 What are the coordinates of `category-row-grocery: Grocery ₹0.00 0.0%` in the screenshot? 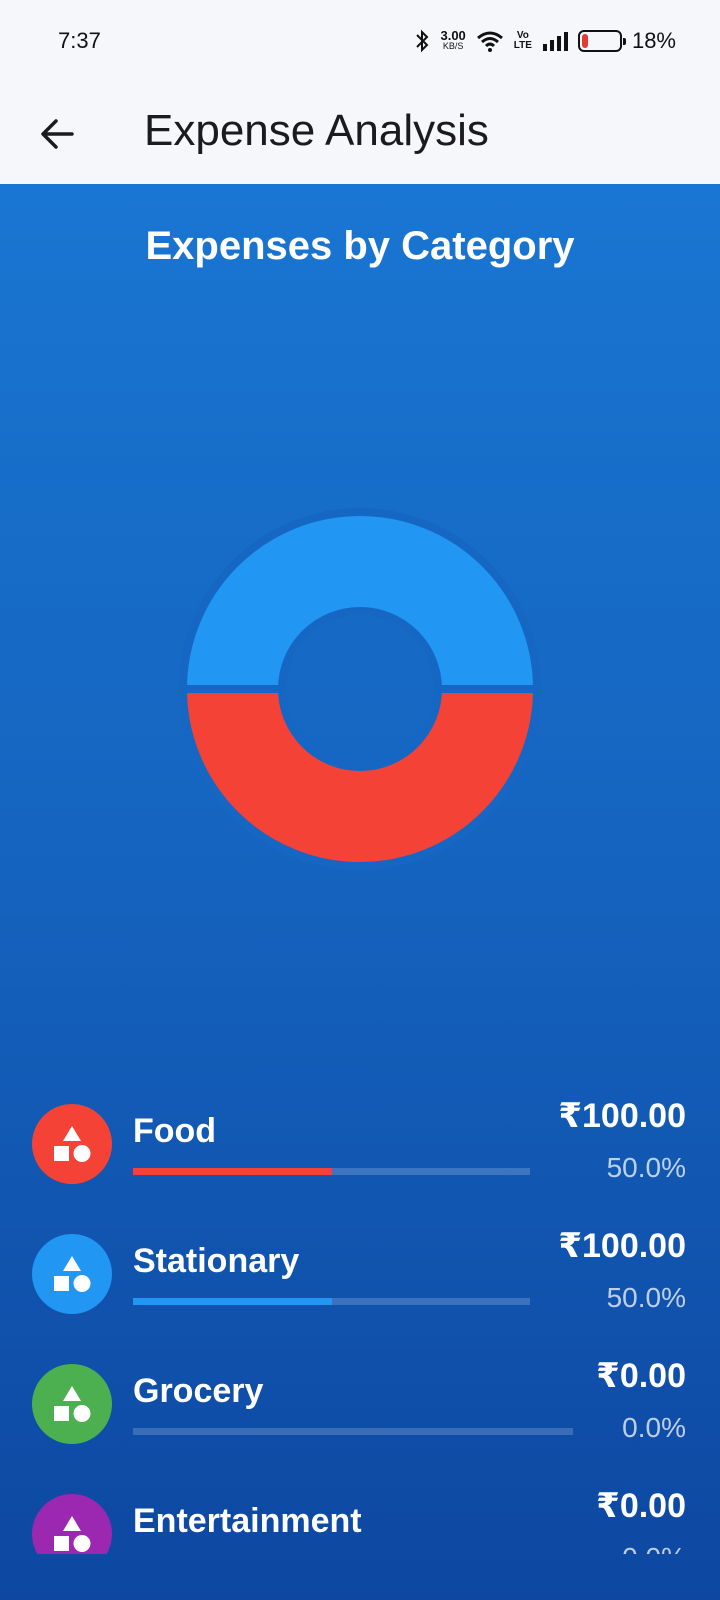 It's located at (360, 1414).